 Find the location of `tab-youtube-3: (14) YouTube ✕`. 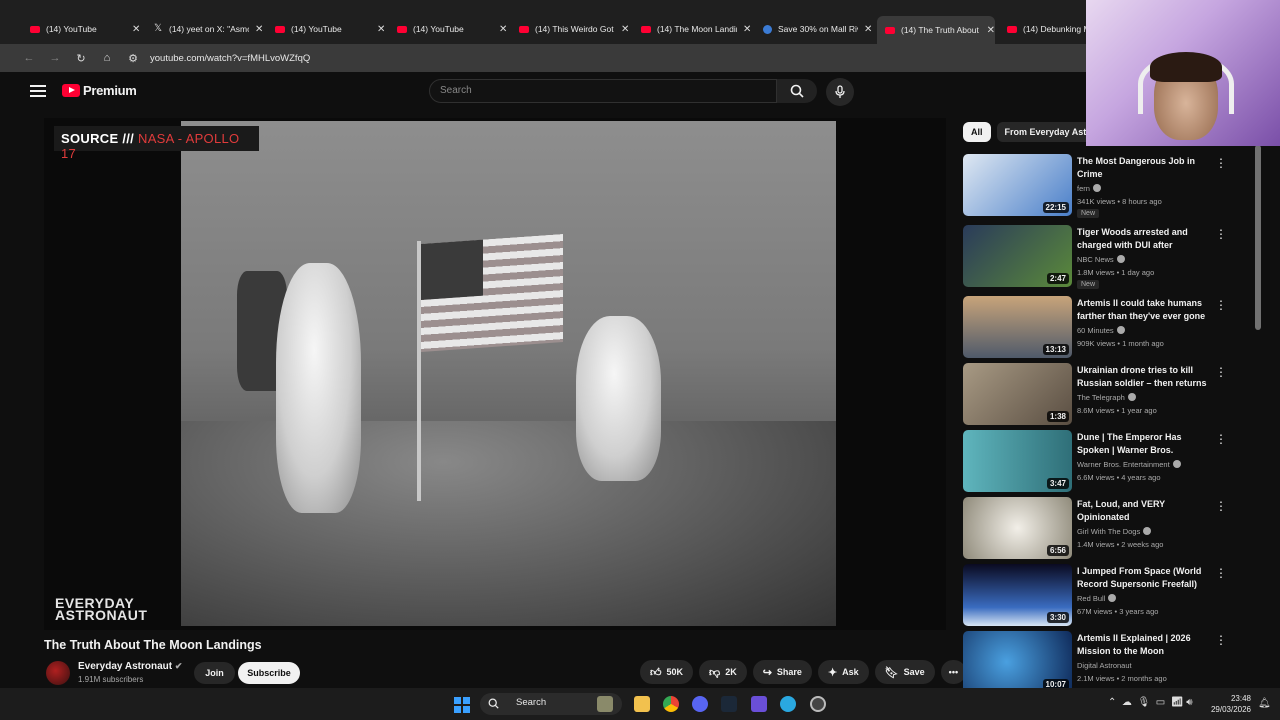

tab-youtube-3: (14) YouTube ✕ is located at coordinates (448, 29).